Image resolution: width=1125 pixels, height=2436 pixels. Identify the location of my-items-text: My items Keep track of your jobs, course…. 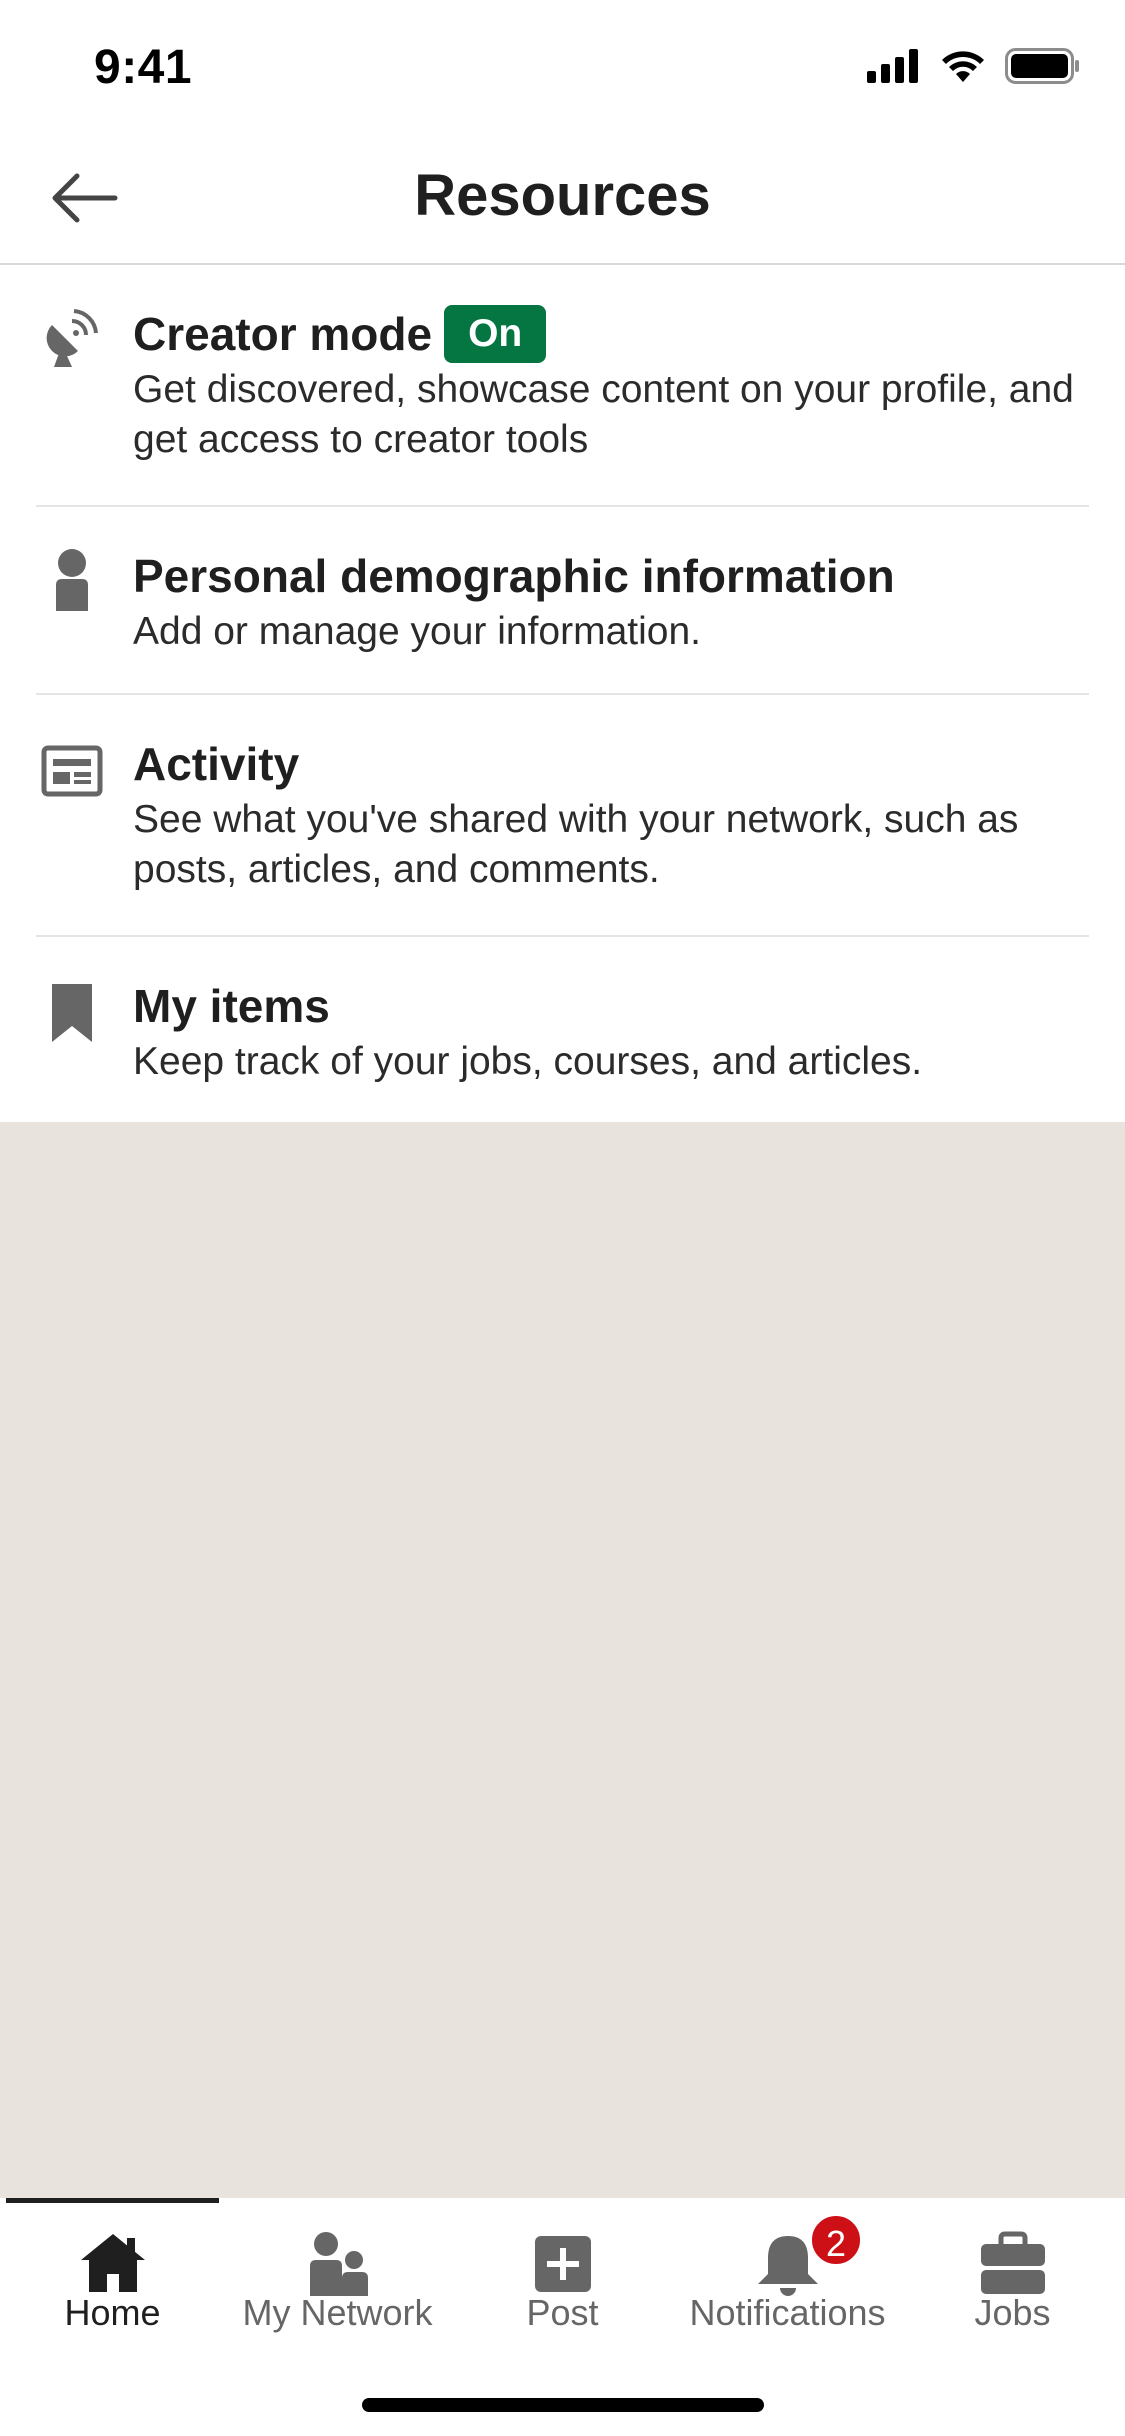
(614, 1032).